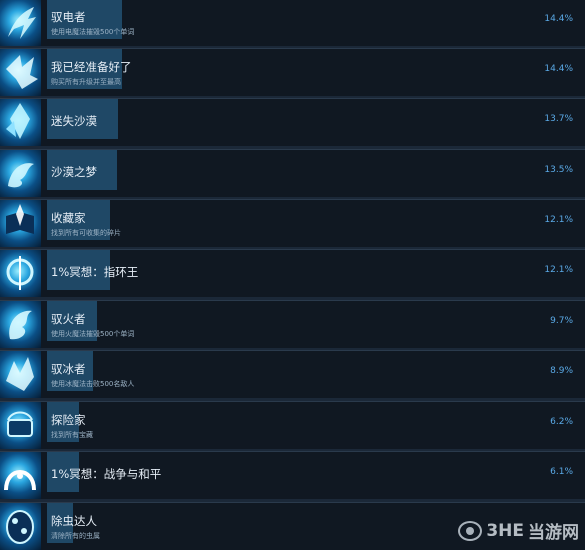 The width and height of the screenshot is (585, 550). I want to click on achievement-description: 使用火魔法摧毁500个单词, so click(93, 334).